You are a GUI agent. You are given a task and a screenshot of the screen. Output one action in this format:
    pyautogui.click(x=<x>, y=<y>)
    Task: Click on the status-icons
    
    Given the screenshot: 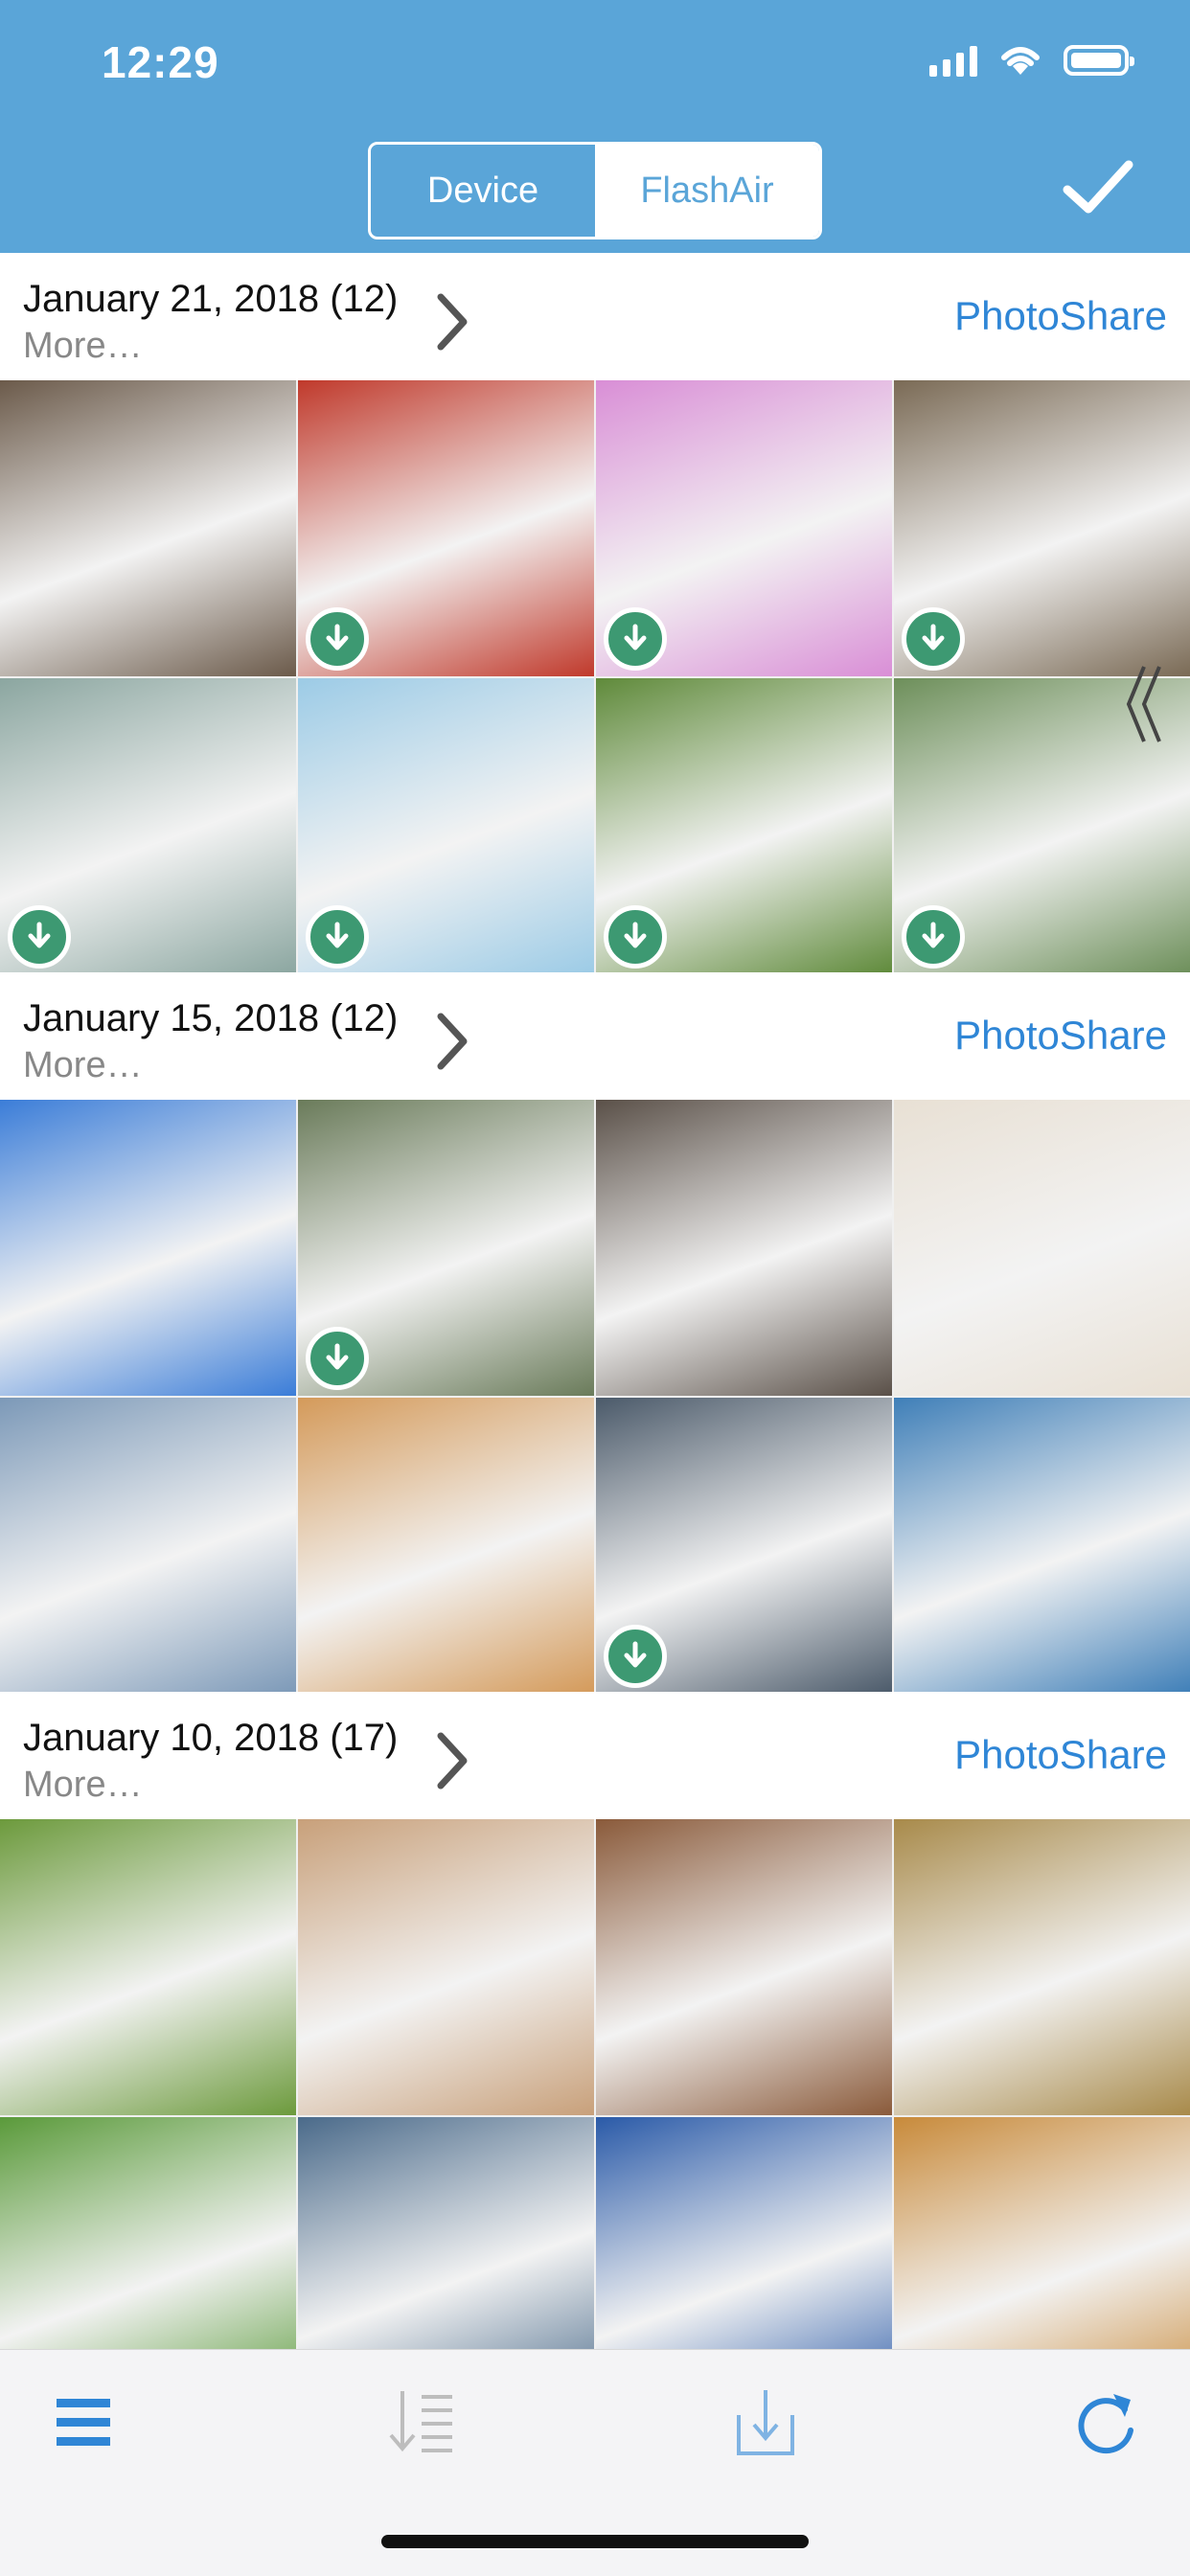 What is the action you would take?
    pyautogui.click(x=1032, y=60)
    